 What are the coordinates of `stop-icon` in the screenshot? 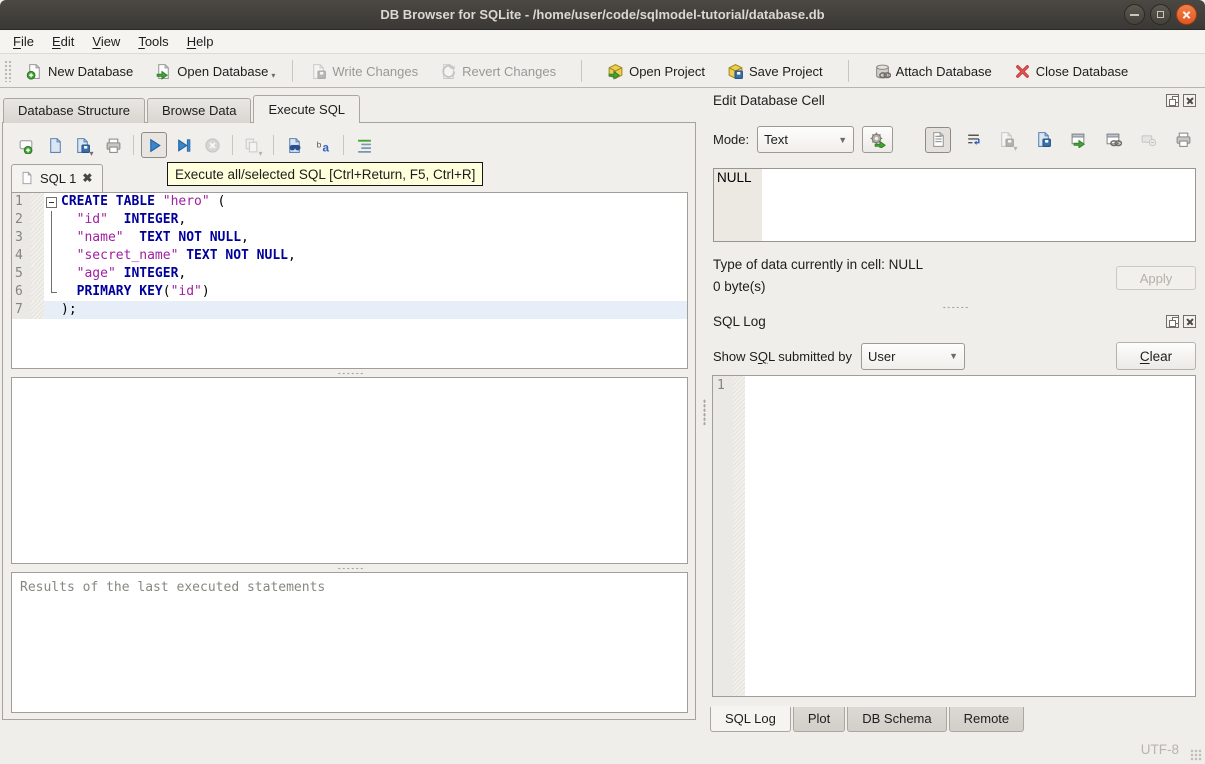 It's located at (212, 145).